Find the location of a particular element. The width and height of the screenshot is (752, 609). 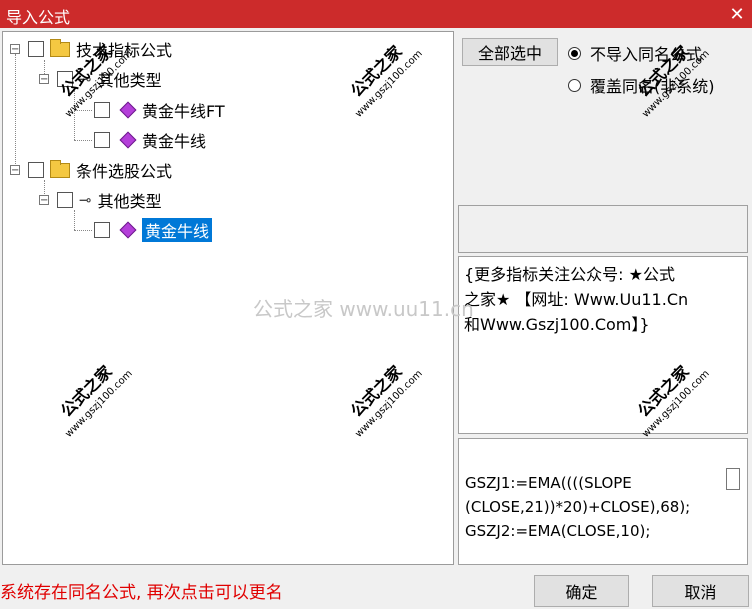

tree-leaf: 黄金牛线FT is located at coordinates (159, 110).